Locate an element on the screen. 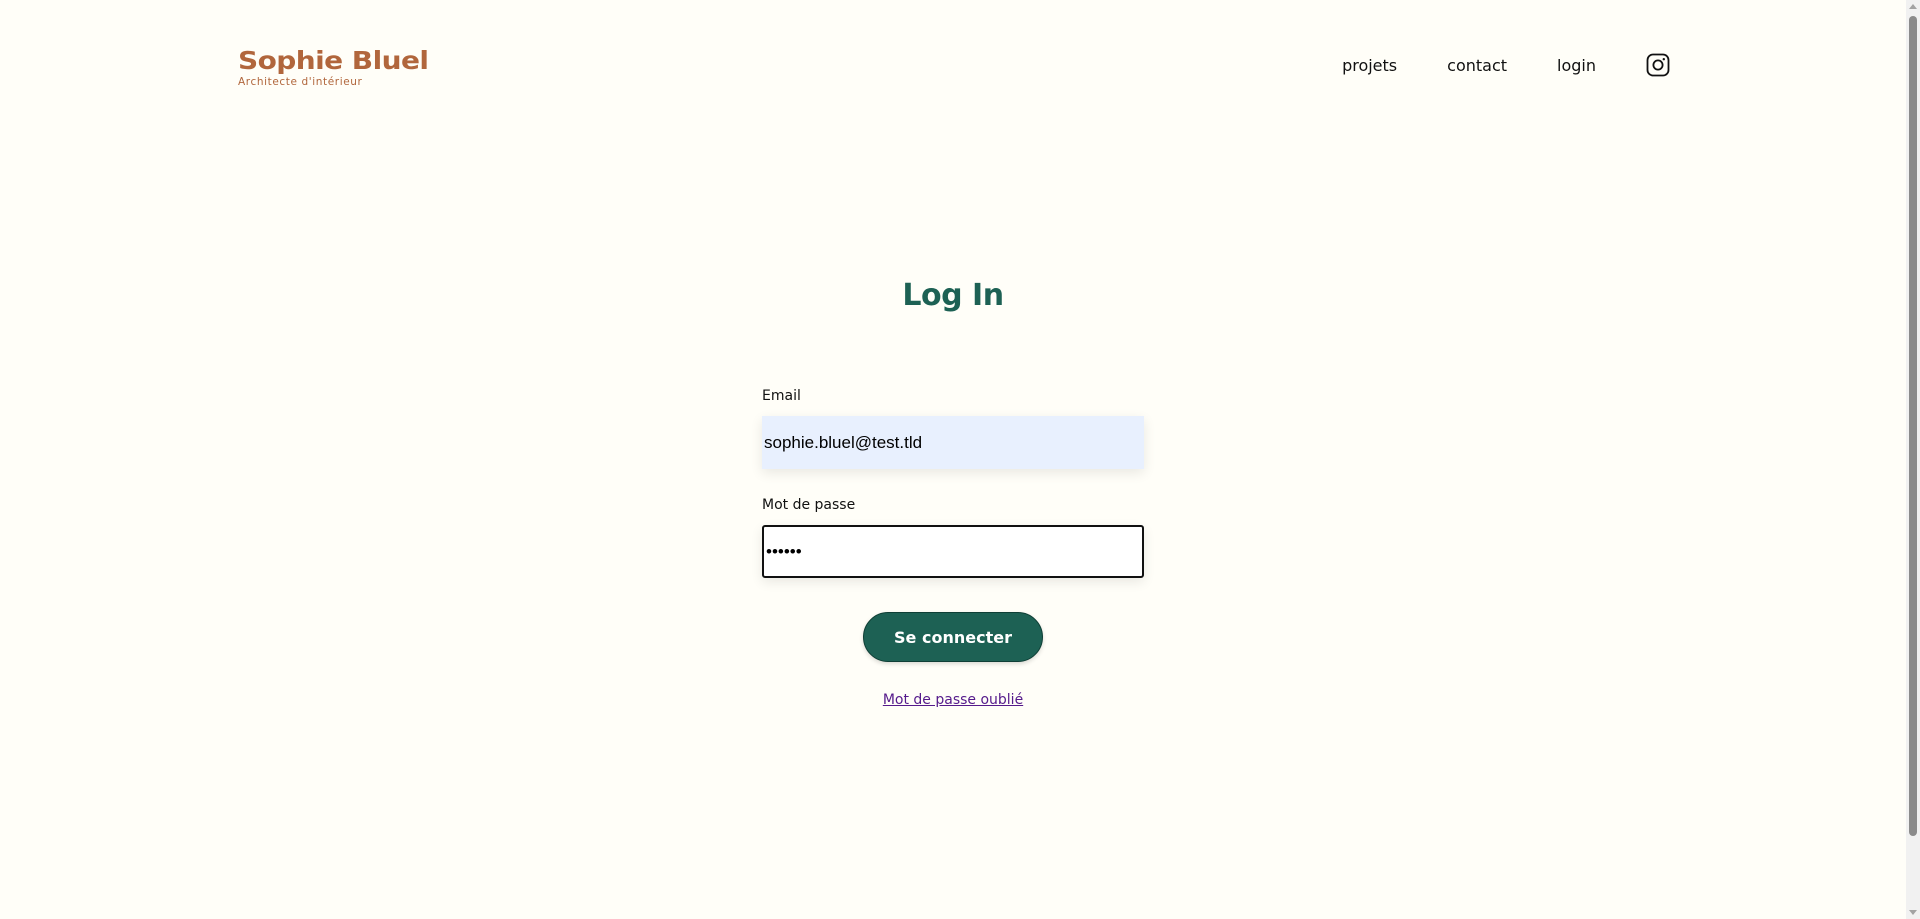 This screenshot has height=919, width=1920. logo: Sophie Bluel Architecte d'intérieur is located at coordinates (333, 67).